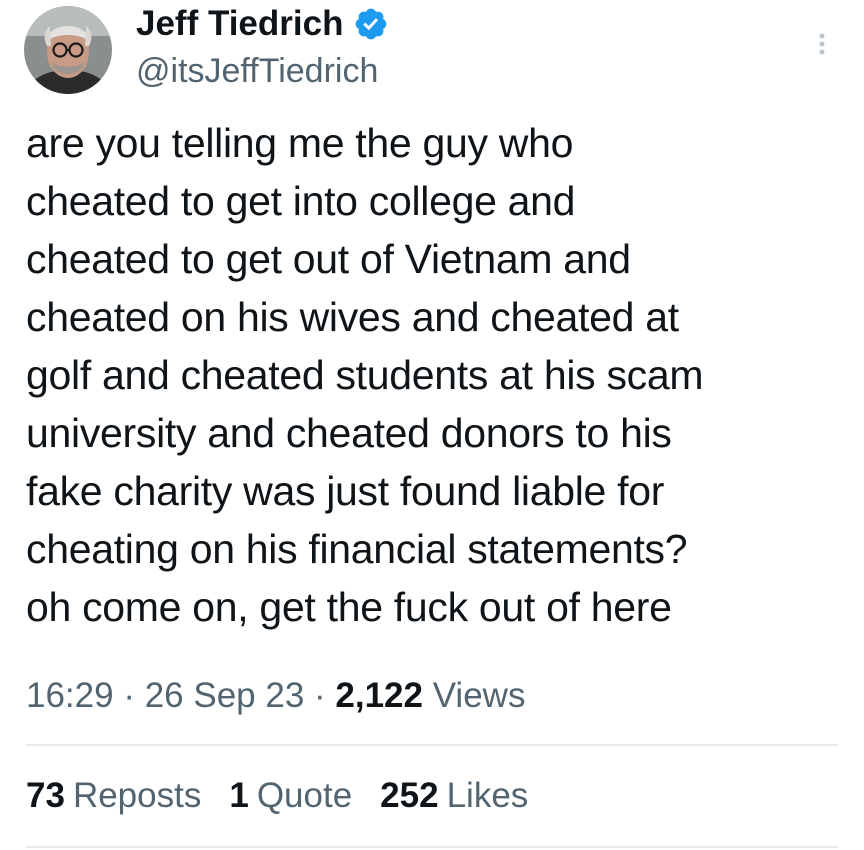  I want to click on tweet-text-line: golf and cheated students at his scam, so click(365, 375).